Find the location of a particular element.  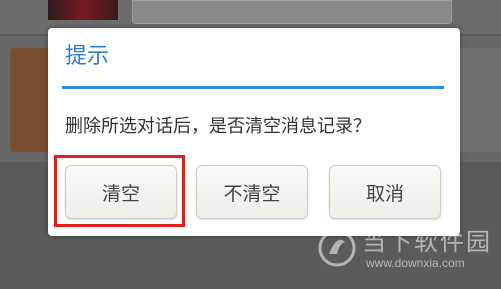

cancel-button-label: 取消 is located at coordinates (384, 193).